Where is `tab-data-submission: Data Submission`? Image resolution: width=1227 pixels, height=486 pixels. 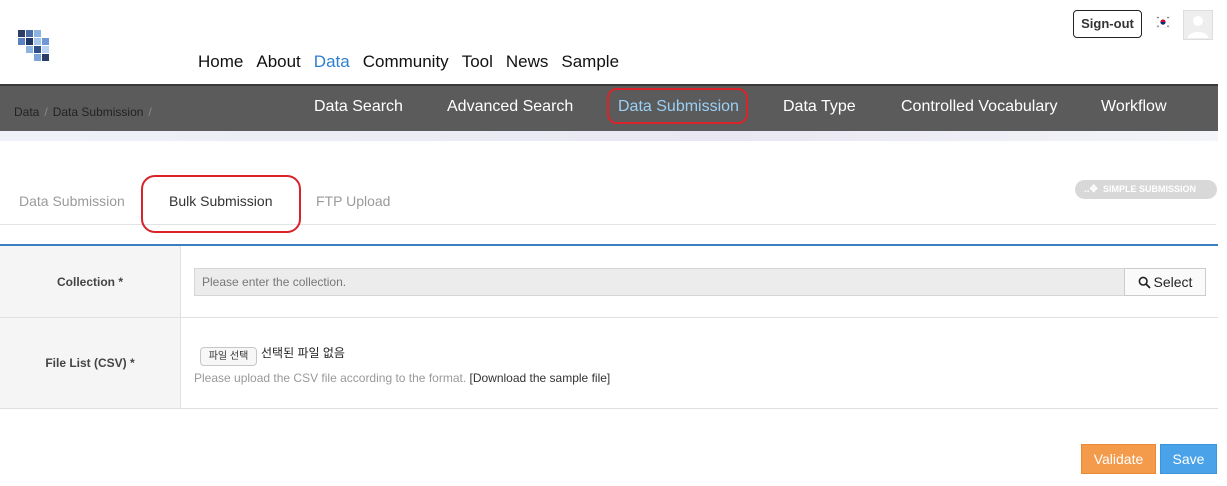
tab-data-submission: Data Submission is located at coordinates (72, 201).